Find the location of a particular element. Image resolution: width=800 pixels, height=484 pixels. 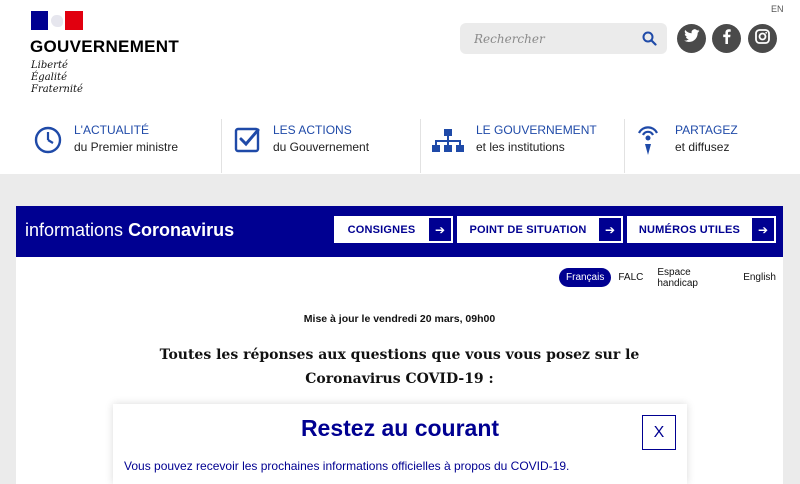

language-en-link: EN is located at coordinates (777, 9).